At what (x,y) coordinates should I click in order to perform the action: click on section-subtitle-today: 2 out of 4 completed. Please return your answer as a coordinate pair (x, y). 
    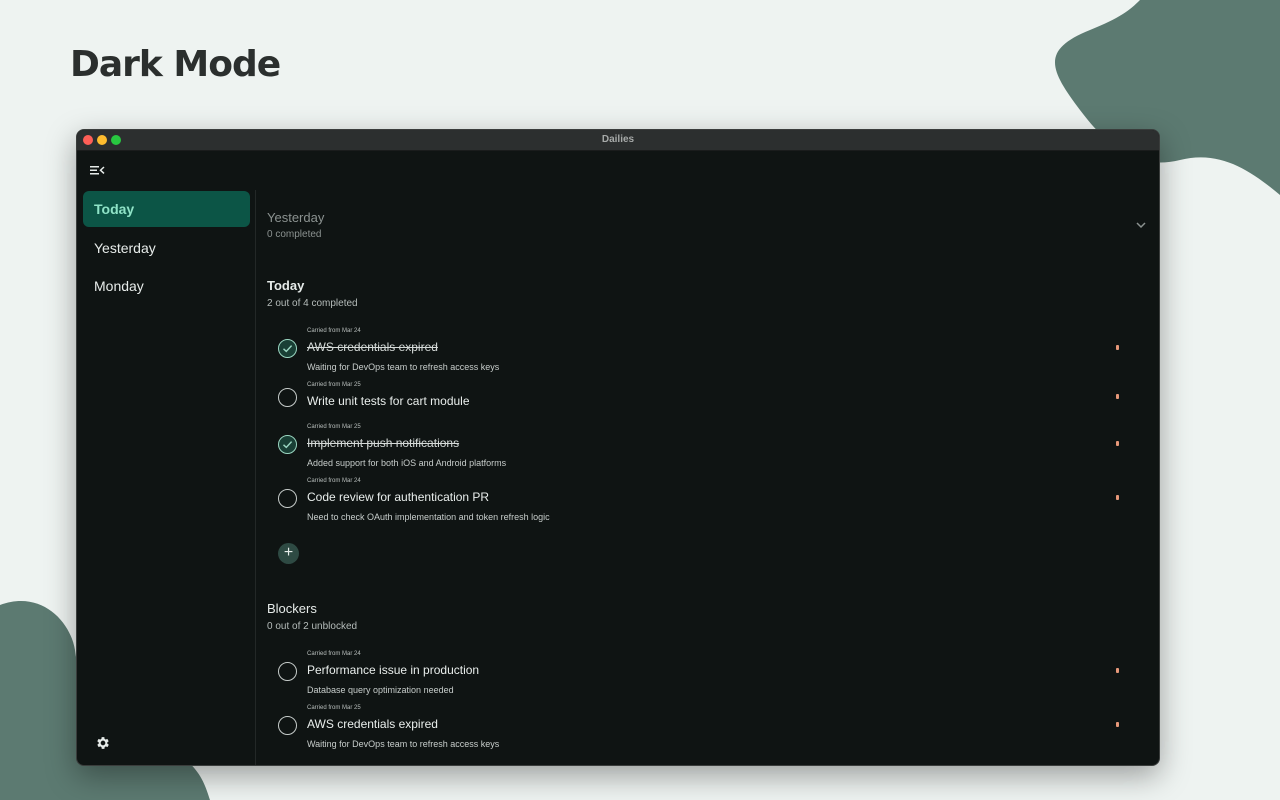
    Looking at the image, I should click on (312, 303).